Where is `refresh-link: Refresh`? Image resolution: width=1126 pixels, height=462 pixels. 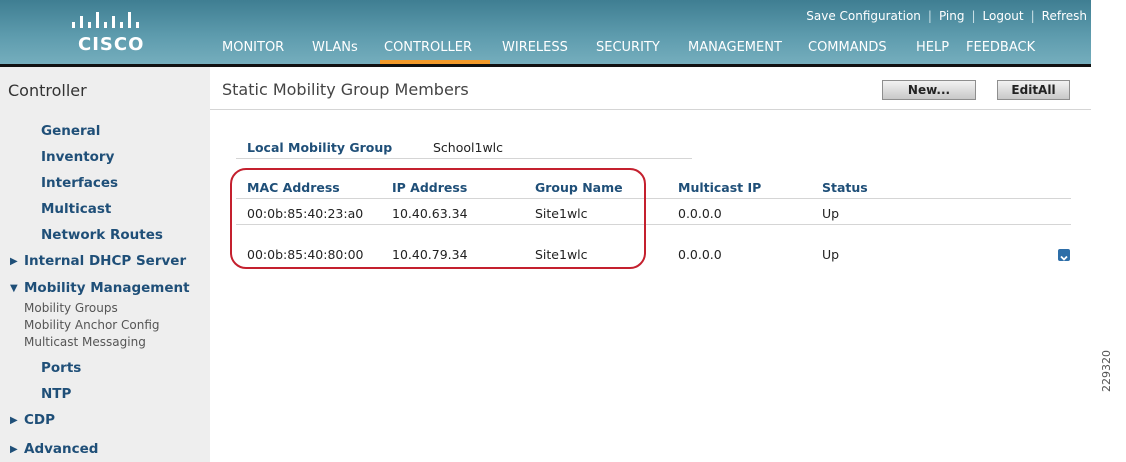
refresh-link: Refresh is located at coordinates (1064, 16).